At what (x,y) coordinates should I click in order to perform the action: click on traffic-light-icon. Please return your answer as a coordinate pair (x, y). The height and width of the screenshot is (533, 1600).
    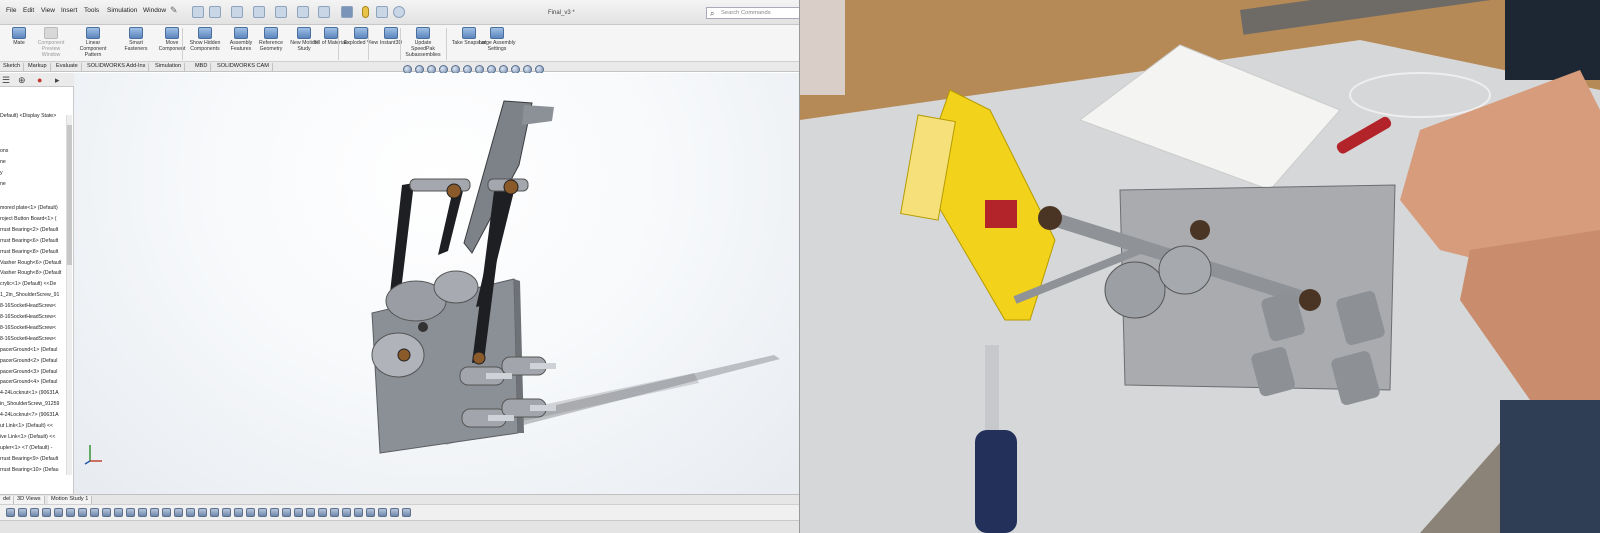
    Looking at the image, I should click on (365, 12).